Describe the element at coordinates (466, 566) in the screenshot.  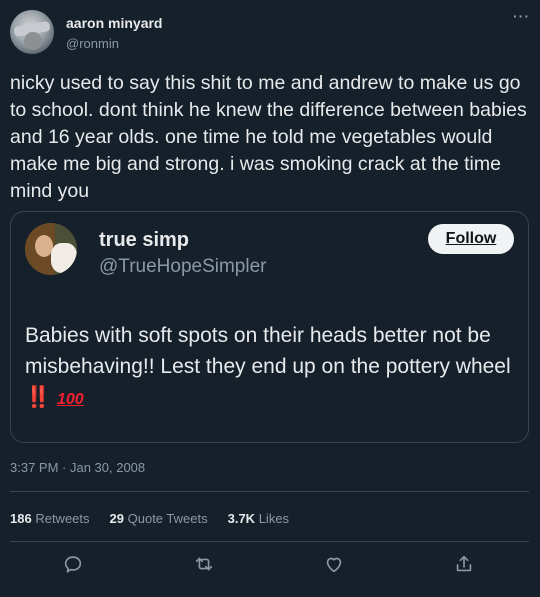
I see `share-icon` at that location.